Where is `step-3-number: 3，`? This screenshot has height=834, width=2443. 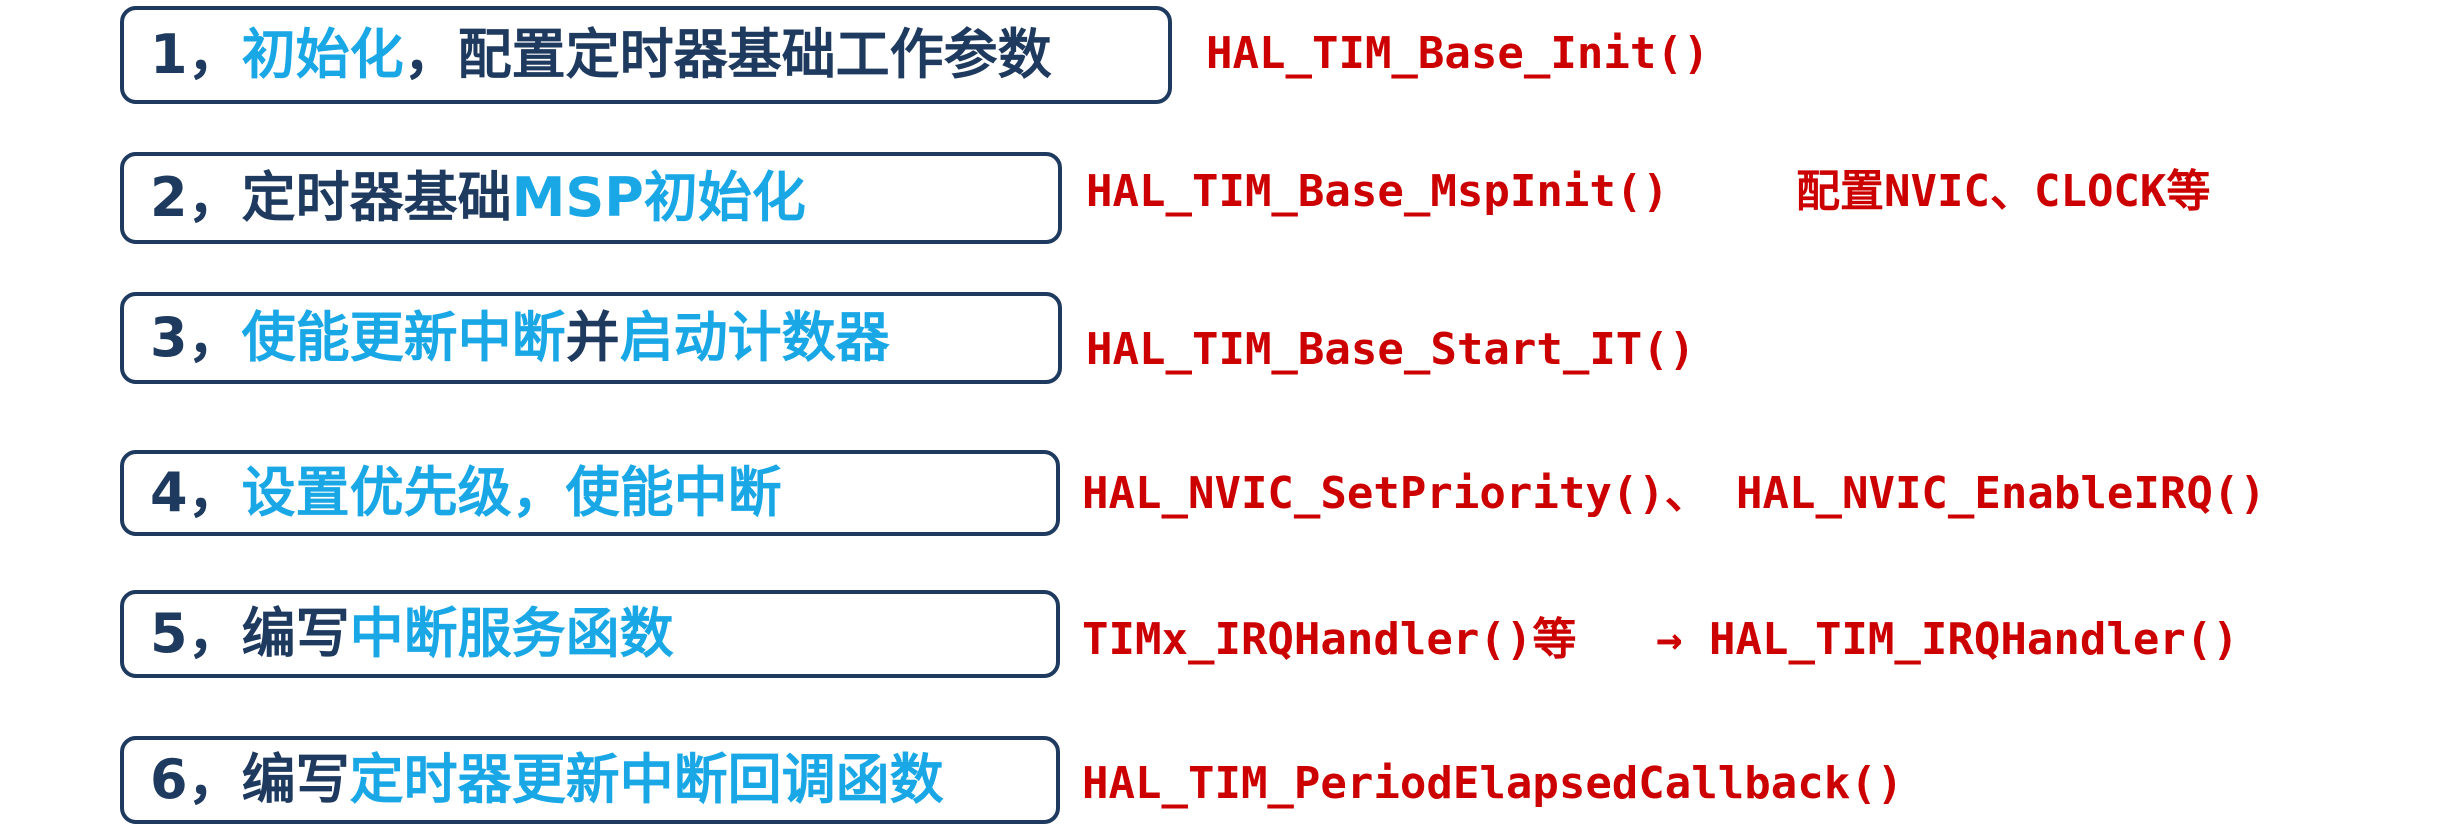
step-3-number: 3， is located at coordinates (196, 337).